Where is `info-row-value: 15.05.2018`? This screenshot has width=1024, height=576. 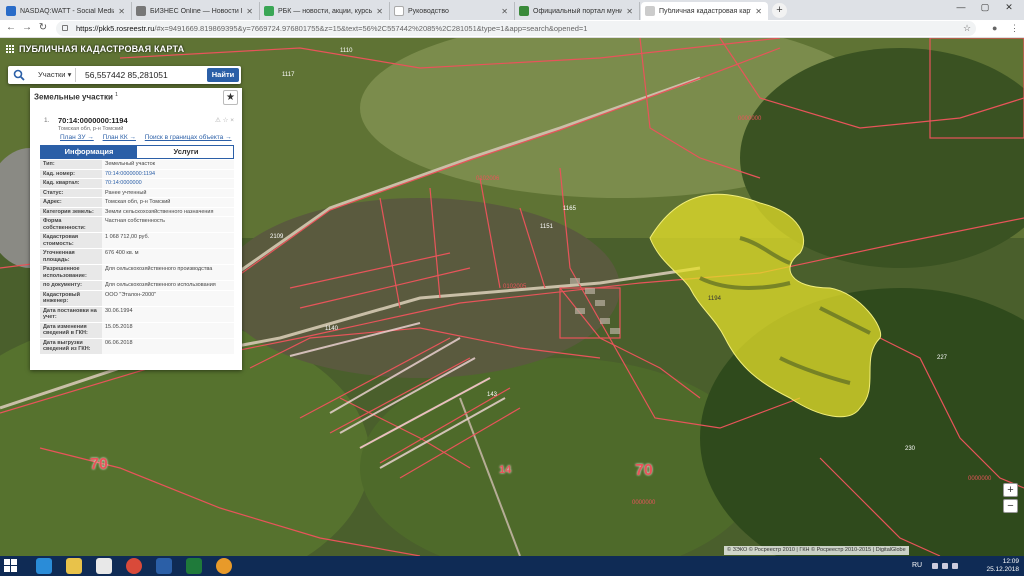 info-row-value: 15.05.2018 is located at coordinates (168, 330).